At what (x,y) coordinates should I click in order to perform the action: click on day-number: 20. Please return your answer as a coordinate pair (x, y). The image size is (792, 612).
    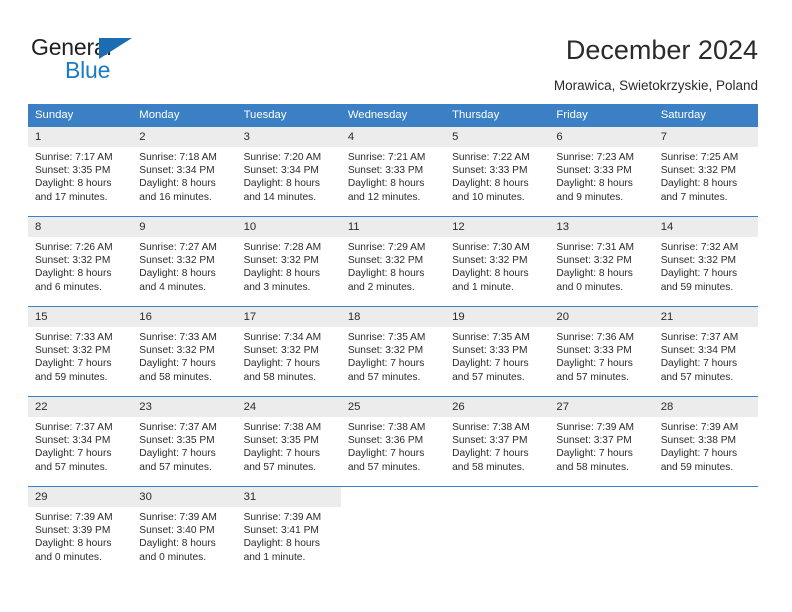
    Looking at the image, I should click on (601, 317).